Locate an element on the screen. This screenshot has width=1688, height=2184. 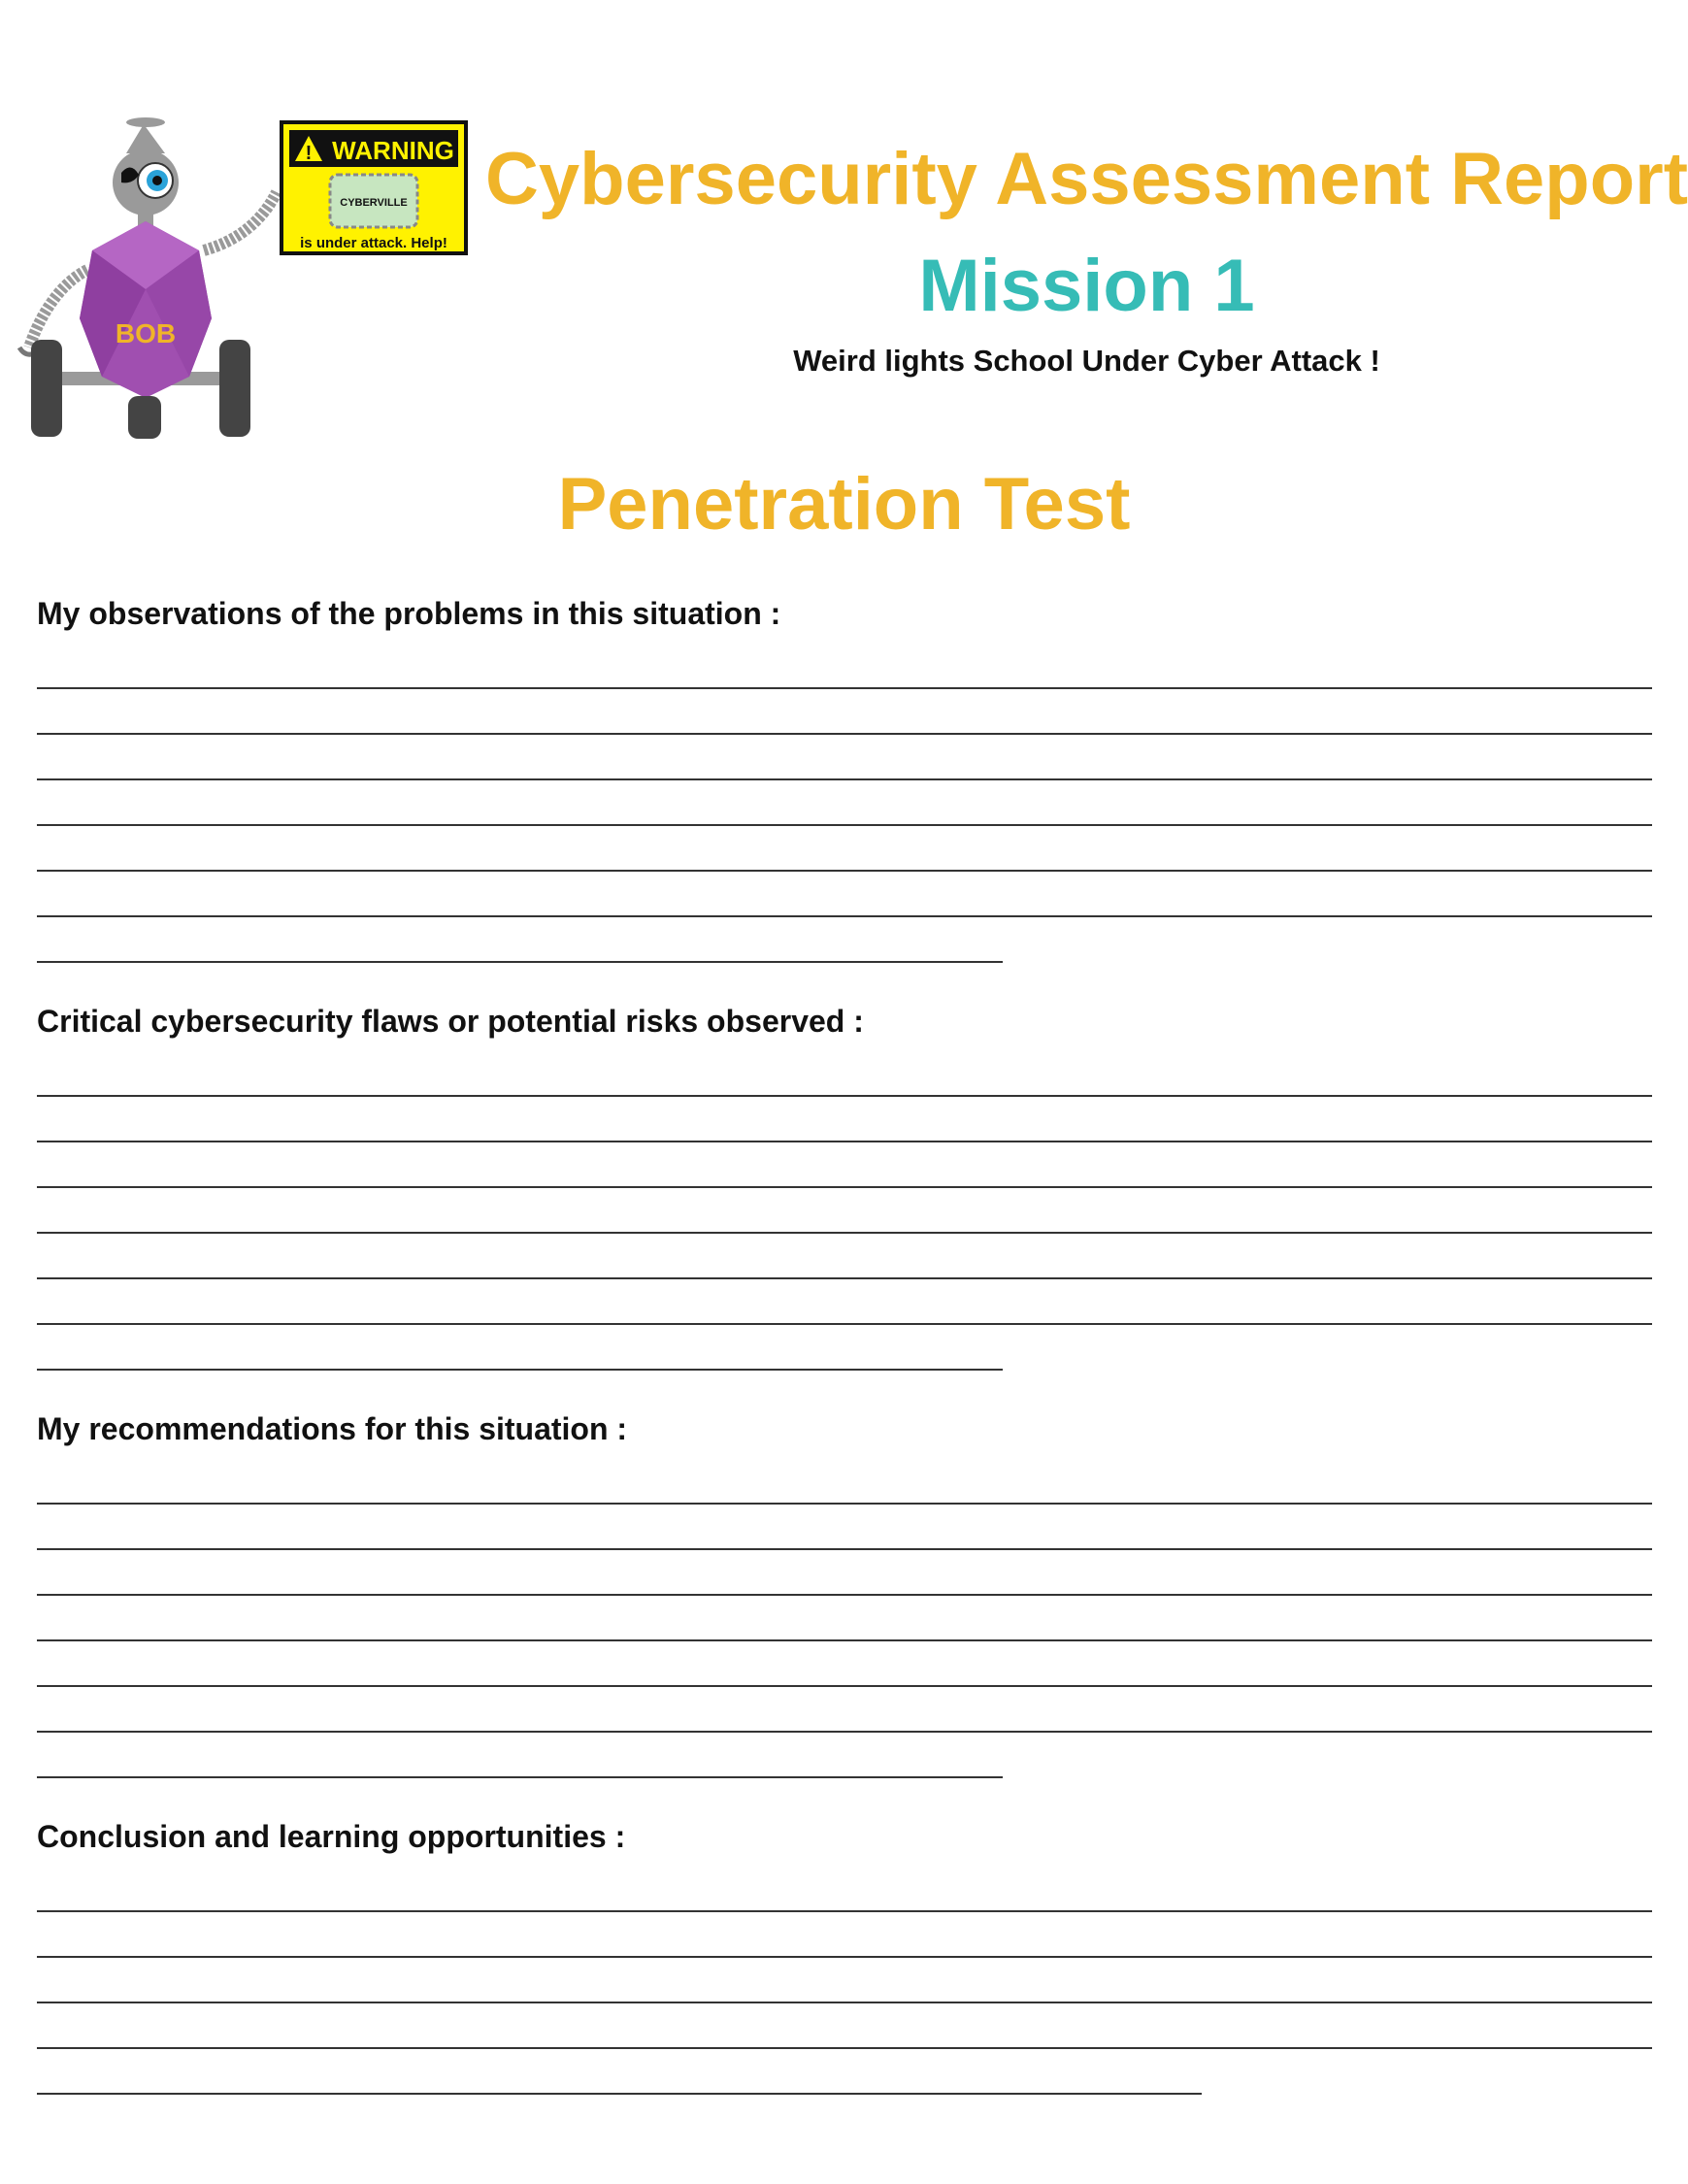
svg-text: CYBERVILLE is located at coordinates (373, 203).